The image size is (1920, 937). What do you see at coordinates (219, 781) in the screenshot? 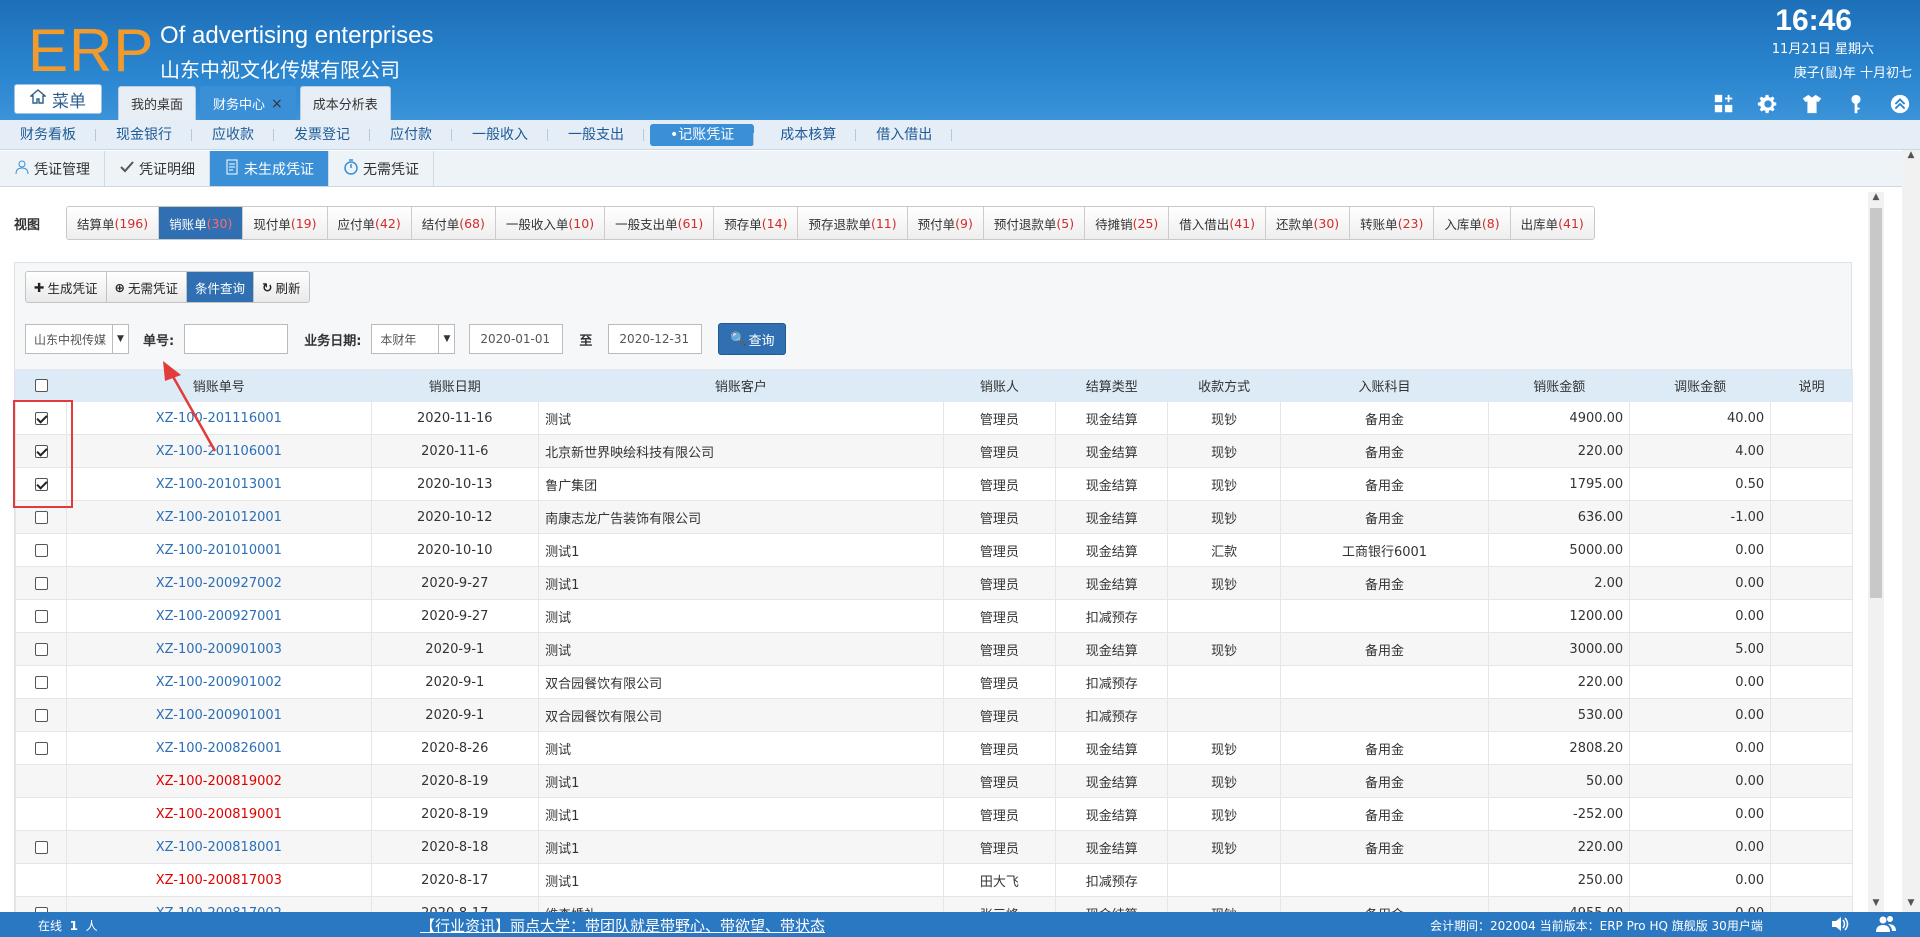
I see `doc-number-link: XZ-100-200819002` at bounding box center [219, 781].